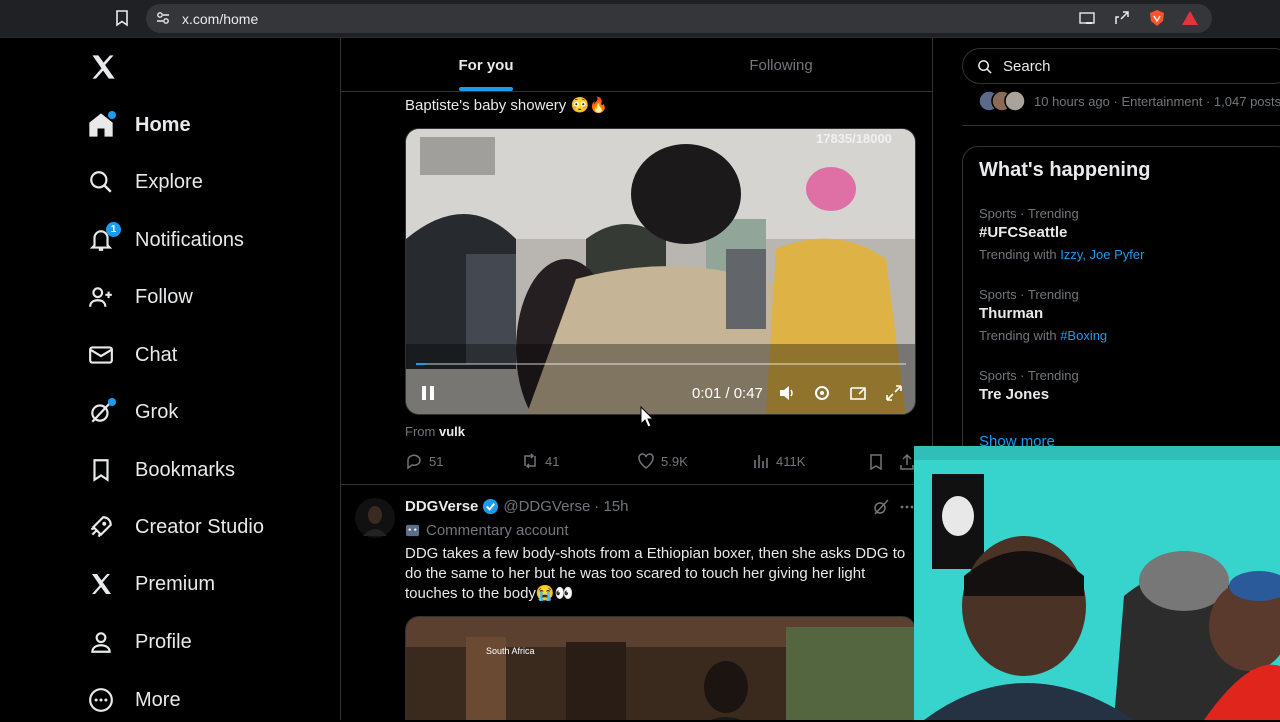  What do you see at coordinates (199, 526) in the screenshot?
I see `nav-label-creator-studio: Creator Studio` at bounding box center [199, 526].